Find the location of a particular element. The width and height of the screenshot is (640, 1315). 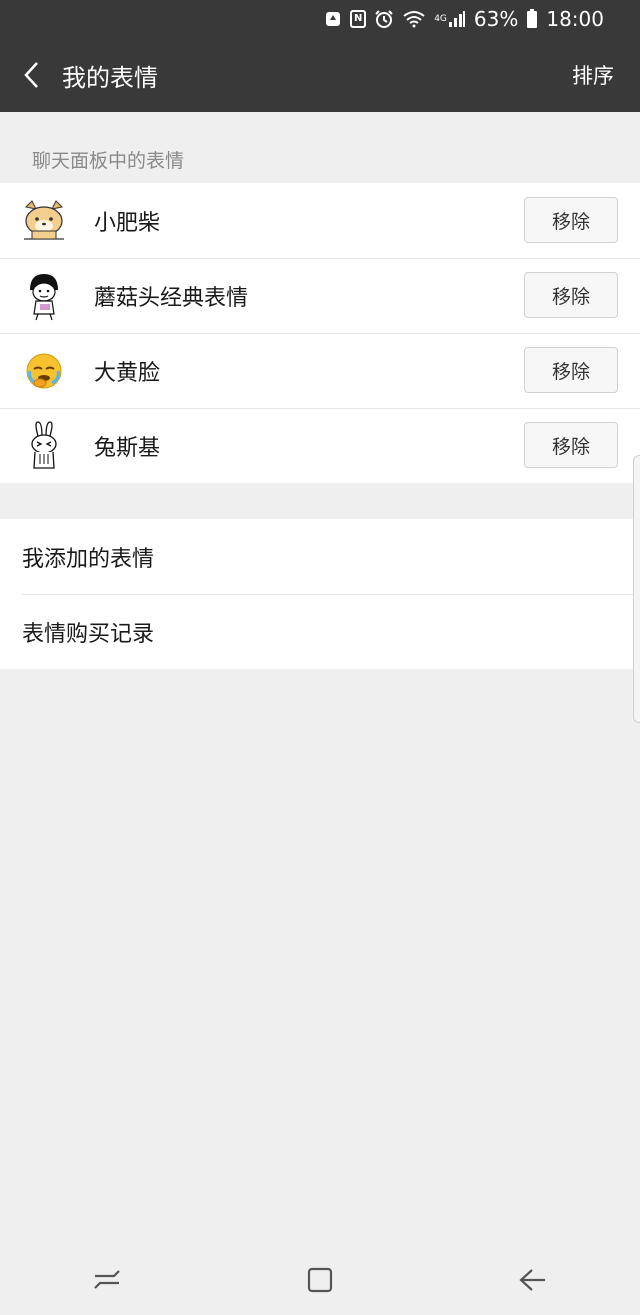

recycle-icon is located at coordinates (333, 19).